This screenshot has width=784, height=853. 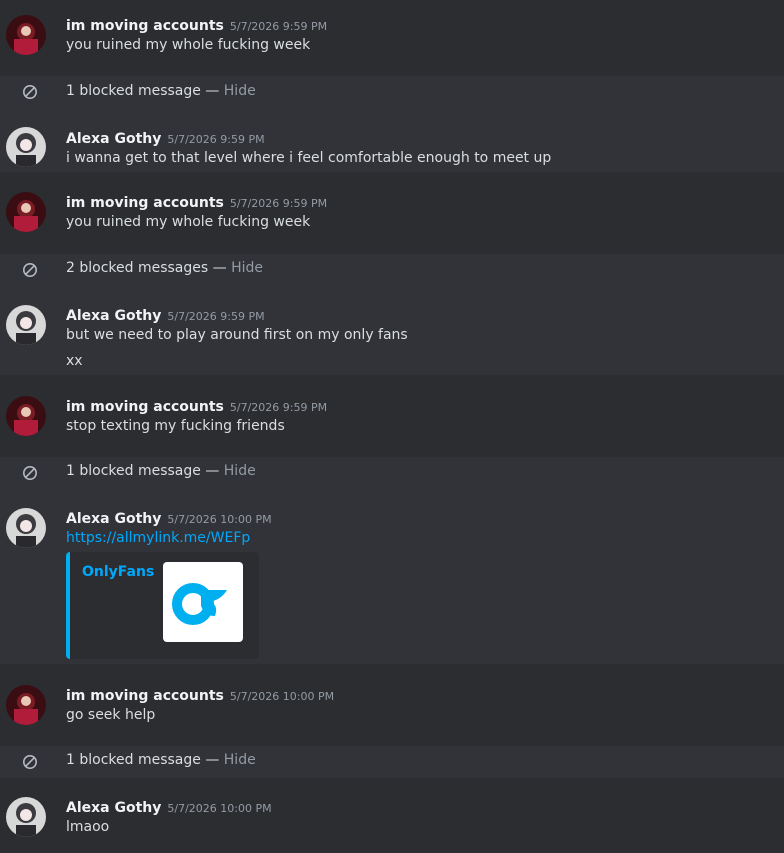 I want to click on message-text: stop texting my fucking friends, so click(x=175, y=426).